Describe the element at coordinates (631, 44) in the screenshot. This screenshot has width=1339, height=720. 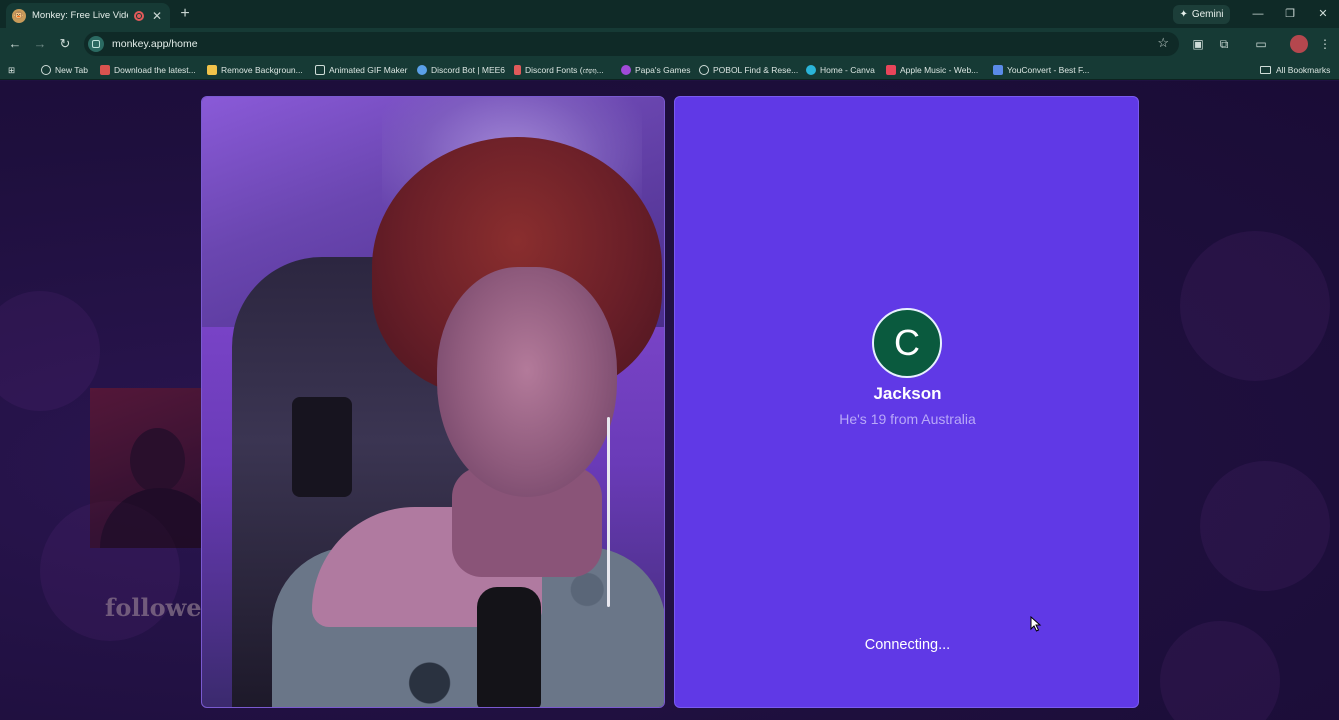
I see `address-bar: monkey.app/home ☆` at that location.